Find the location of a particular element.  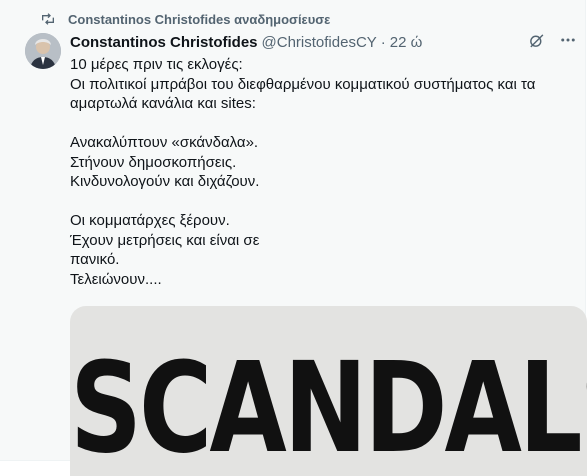

tweet-line: 10 μέρες πριν τις εκλογές: is located at coordinates (156, 64).